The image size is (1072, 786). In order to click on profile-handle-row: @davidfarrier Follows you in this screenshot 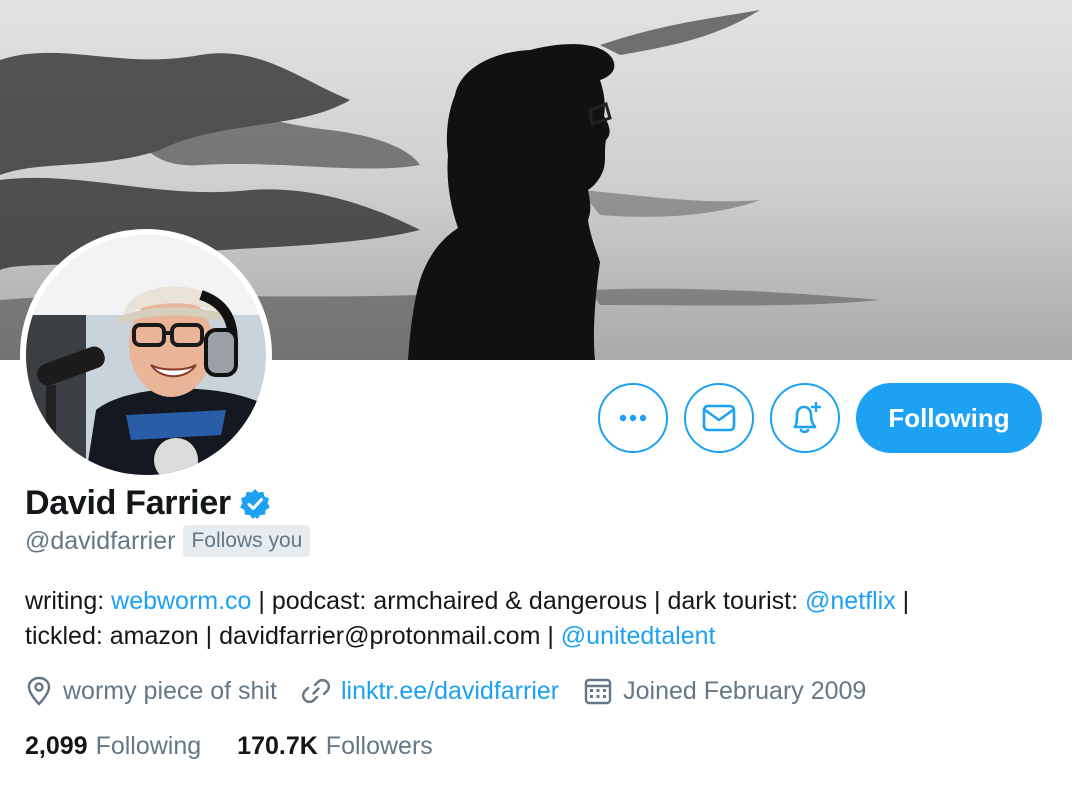, I will do `click(168, 541)`.